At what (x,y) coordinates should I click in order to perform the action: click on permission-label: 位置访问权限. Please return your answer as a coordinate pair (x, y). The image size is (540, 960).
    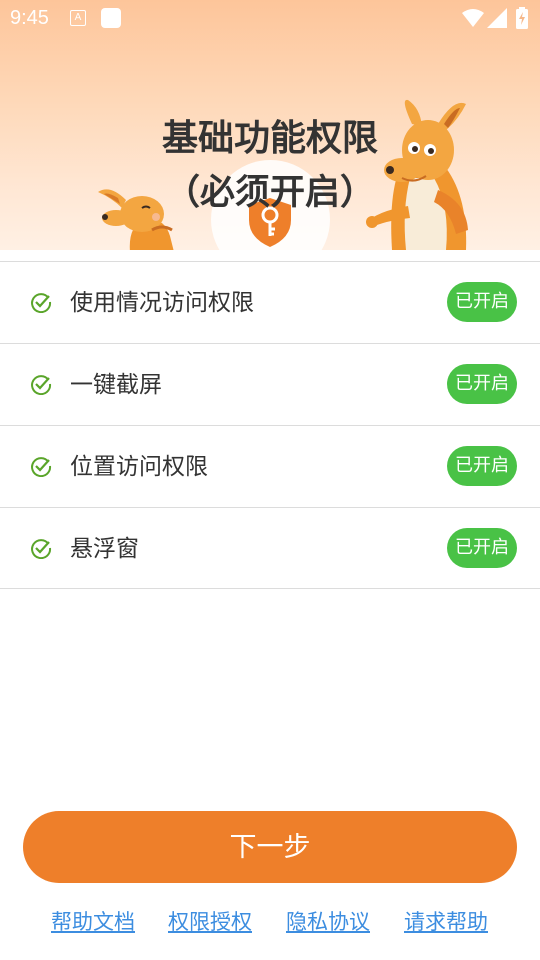
    Looking at the image, I should click on (139, 467).